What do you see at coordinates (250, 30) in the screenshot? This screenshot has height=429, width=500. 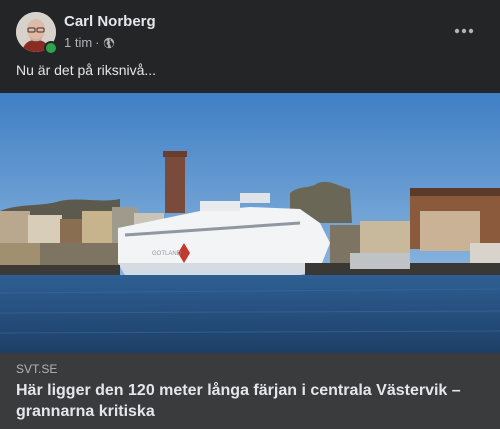 I see `post-header: Carl Norberg 1 tim ·` at bounding box center [250, 30].